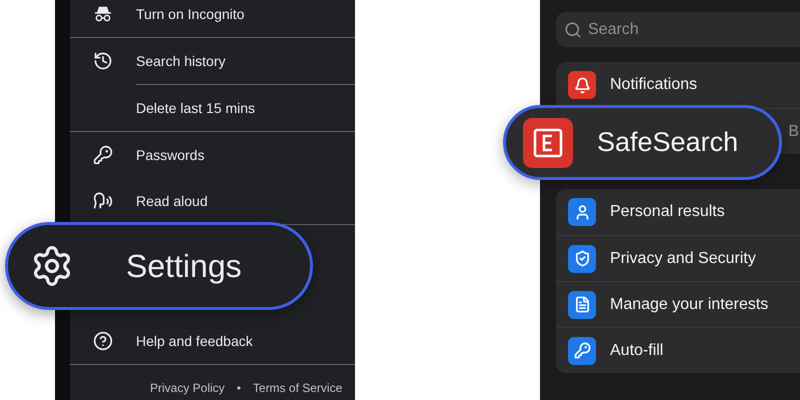 This screenshot has width=800, height=400. I want to click on menu-item: Delete last 15 mins, so click(212, 108).